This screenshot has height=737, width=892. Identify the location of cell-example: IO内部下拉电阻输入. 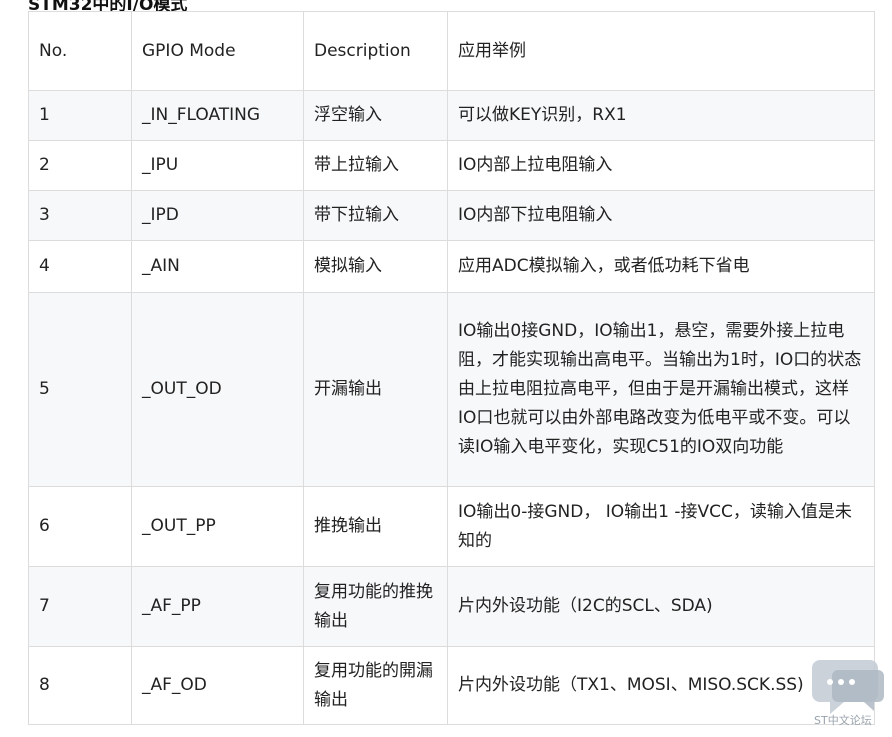
(661, 215).